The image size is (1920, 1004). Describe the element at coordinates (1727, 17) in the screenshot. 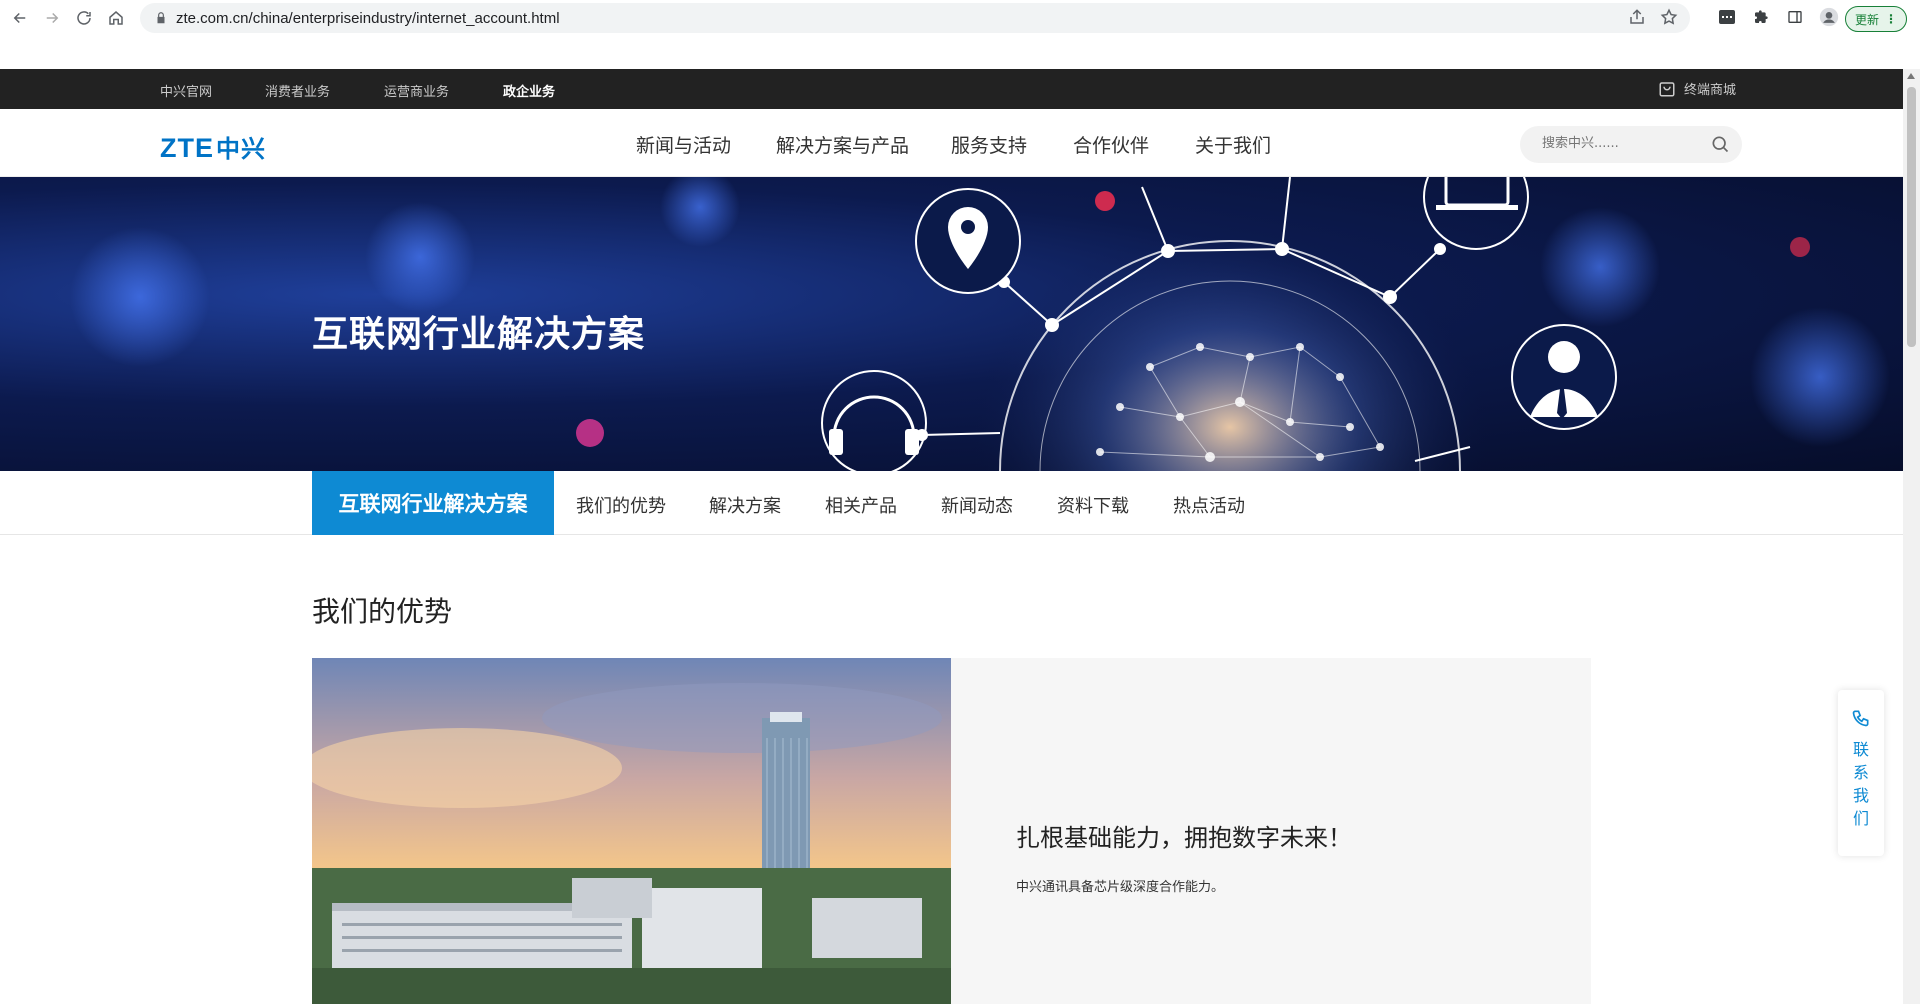

I see `extension-icon` at that location.